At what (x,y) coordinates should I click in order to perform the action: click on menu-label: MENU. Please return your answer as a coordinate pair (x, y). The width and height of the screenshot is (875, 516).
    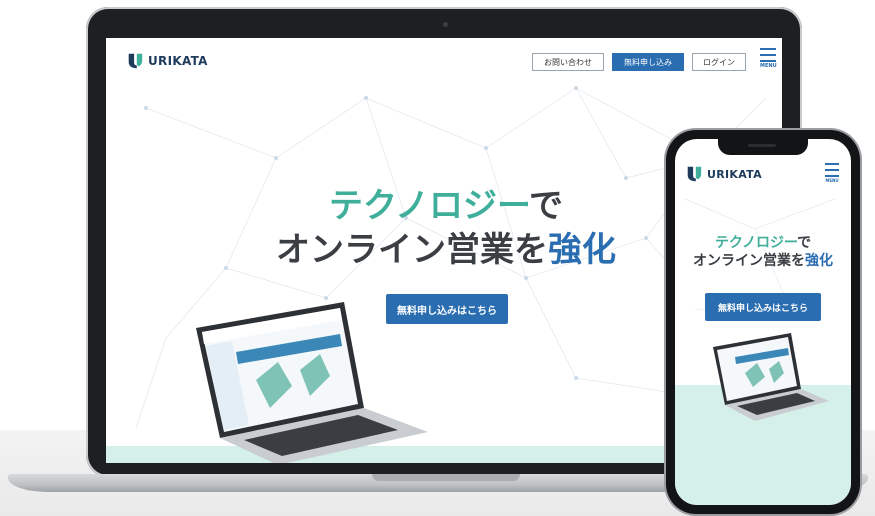
    Looking at the image, I should click on (768, 66).